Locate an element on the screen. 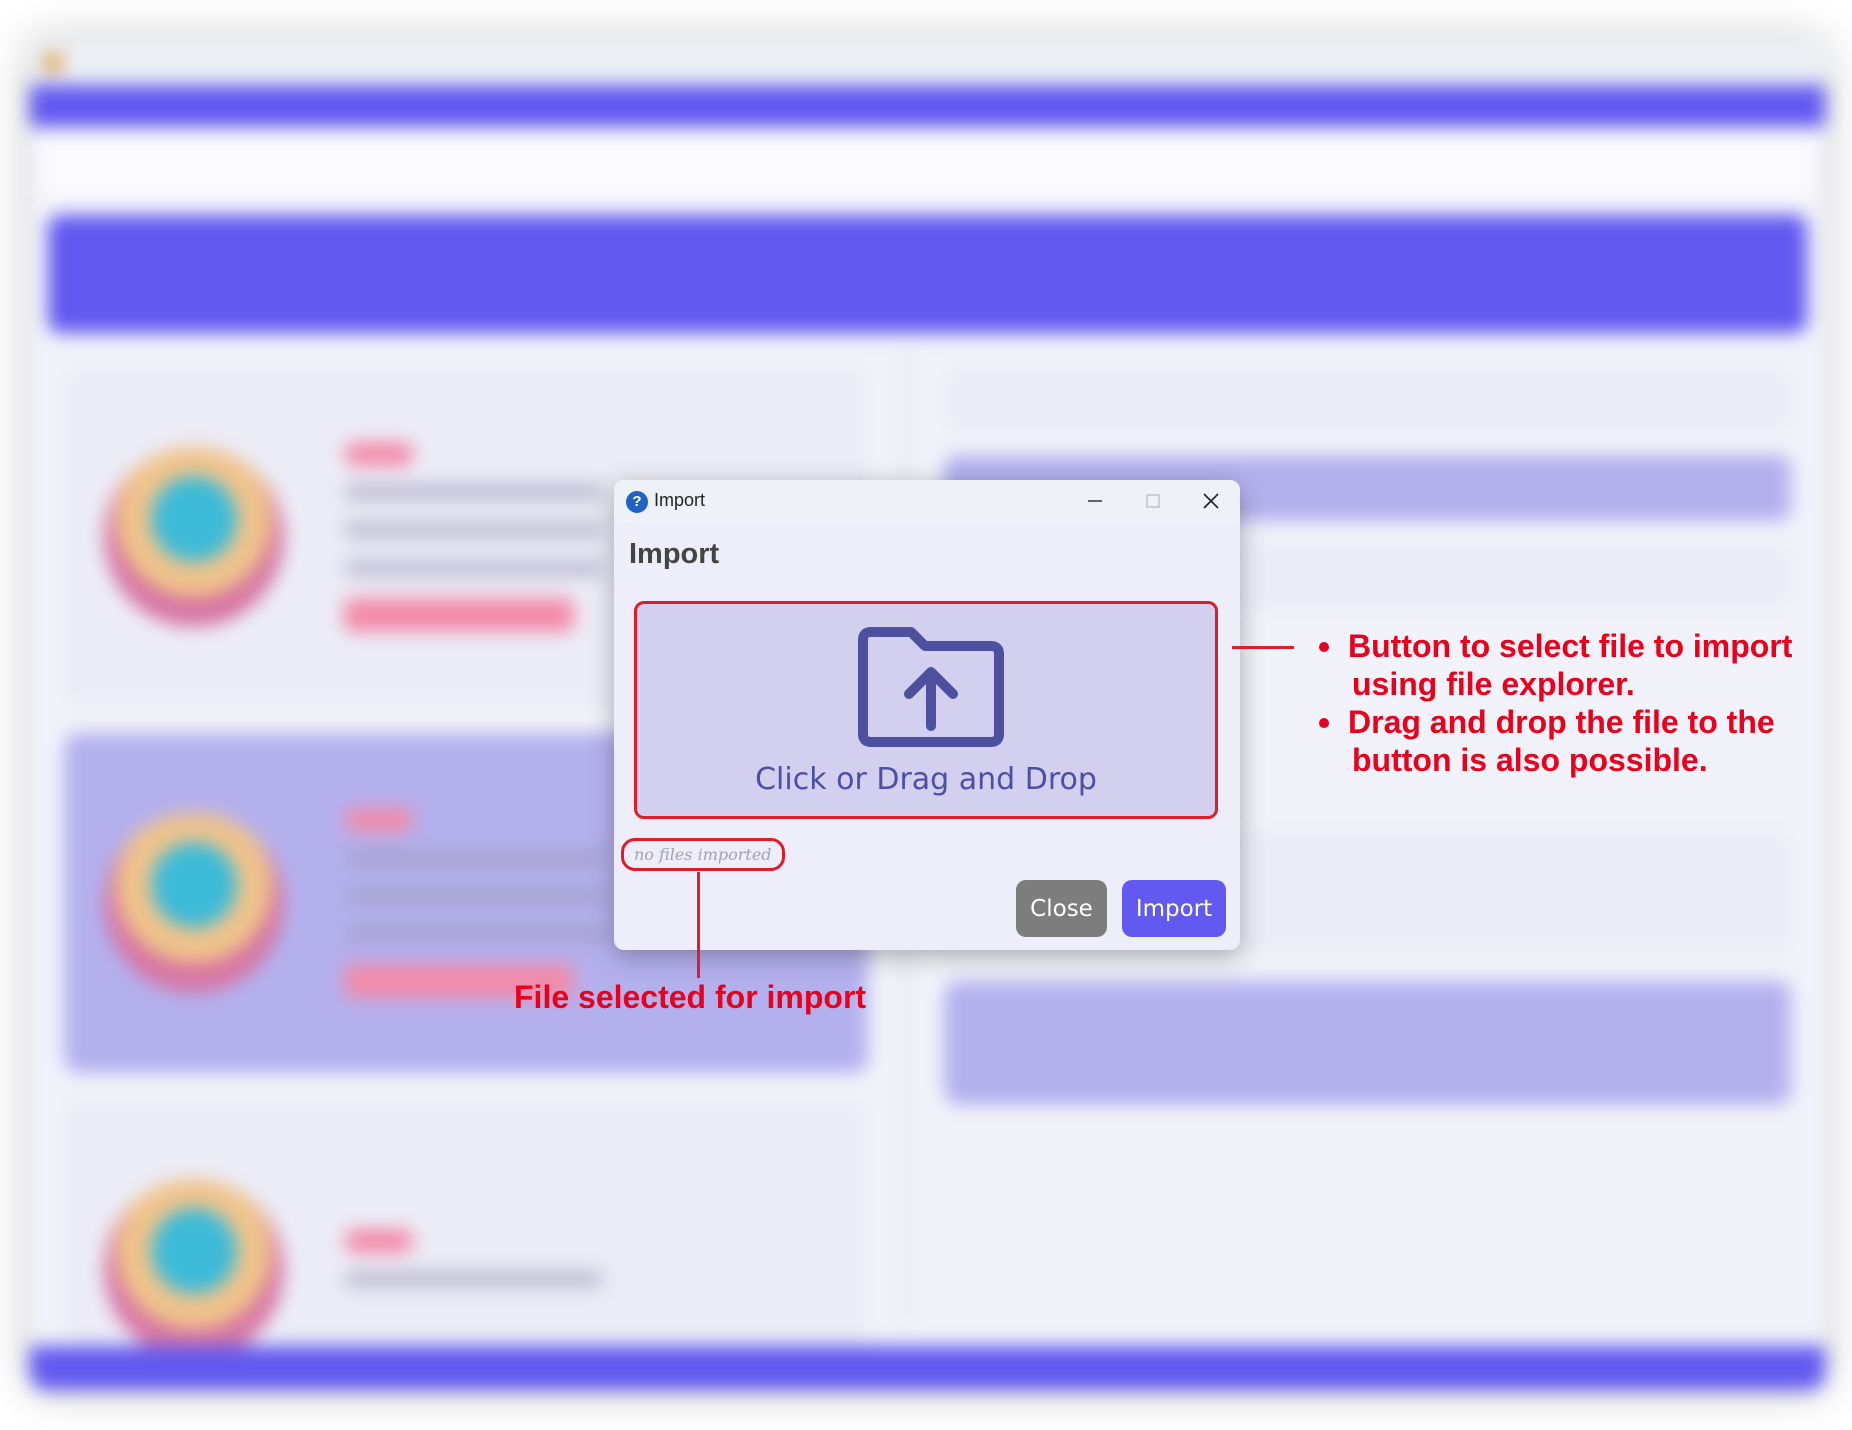  background-result-display is located at coordinates (927, 274).